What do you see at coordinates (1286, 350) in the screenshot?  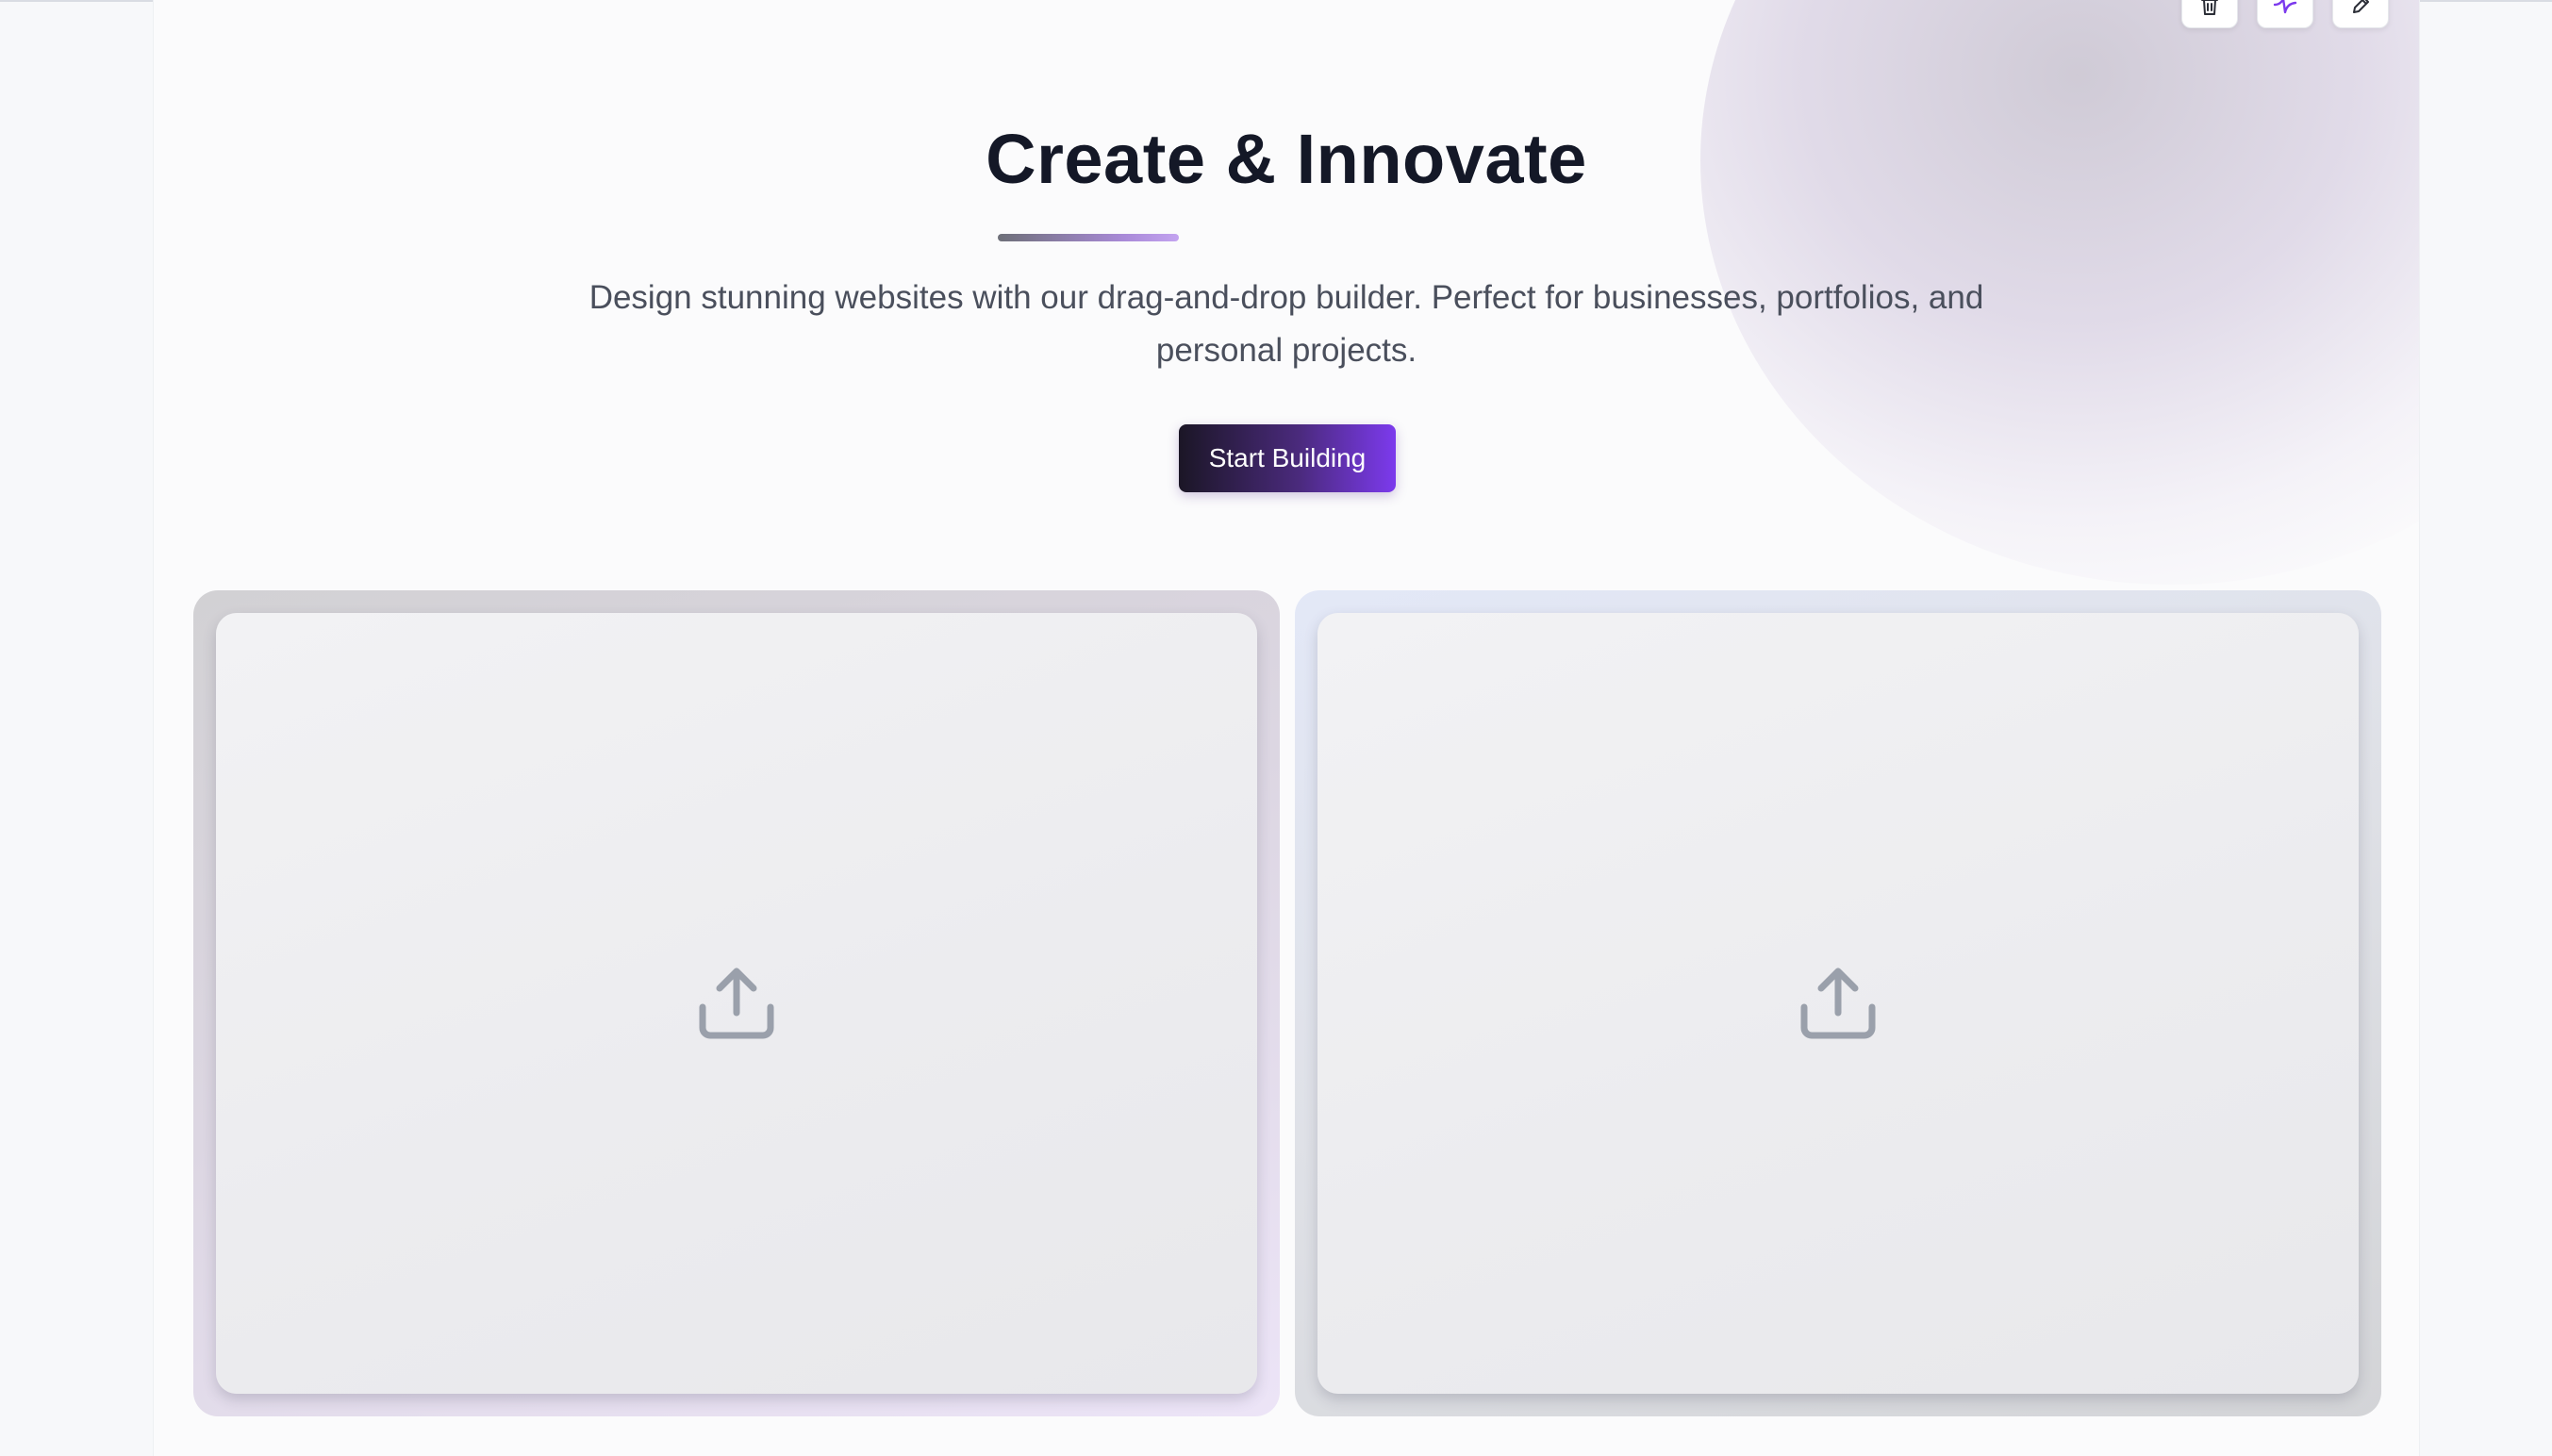 I see `subtitle-line-2: personal projects.` at bounding box center [1286, 350].